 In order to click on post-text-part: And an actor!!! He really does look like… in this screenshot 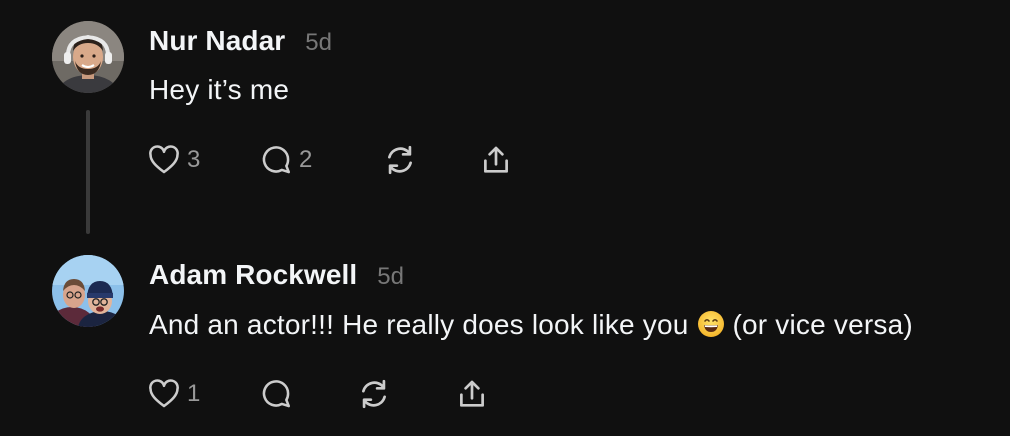, I will do `click(419, 324)`.